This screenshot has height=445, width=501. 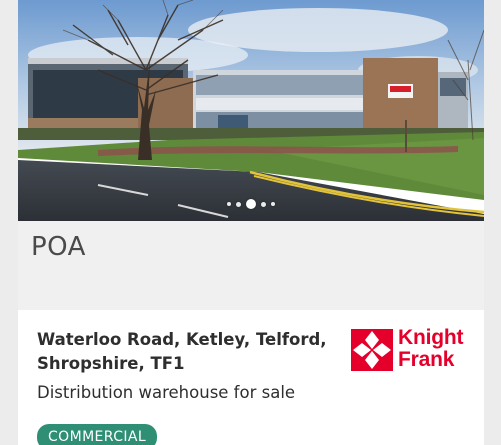 I want to click on carousel-dot-active, so click(x=251, y=204).